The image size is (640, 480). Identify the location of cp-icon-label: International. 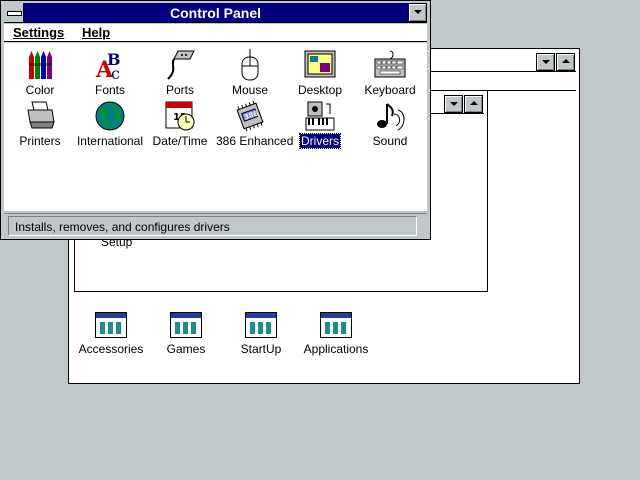
(110, 141).